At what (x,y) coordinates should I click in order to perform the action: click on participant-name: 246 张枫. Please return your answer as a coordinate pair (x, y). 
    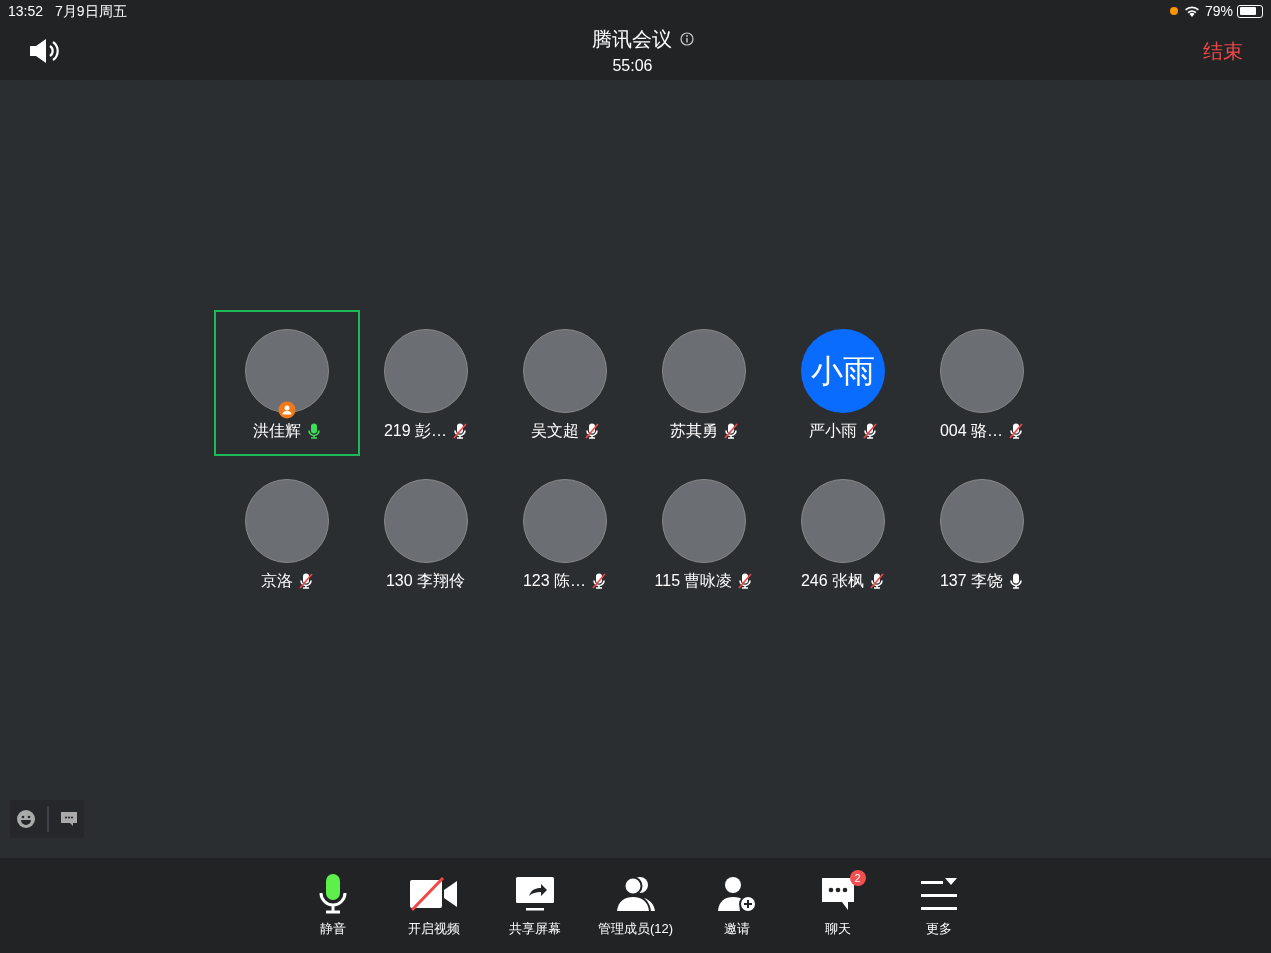
    Looking at the image, I should click on (832, 581).